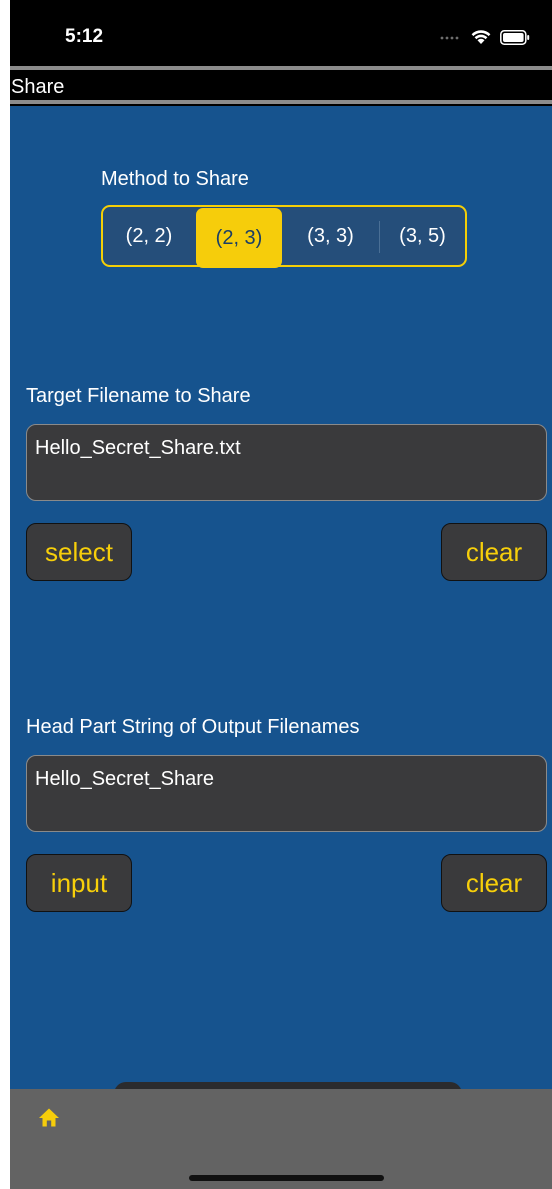  I want to click on method-option-2-3: (2, 3), so click(239, 238).